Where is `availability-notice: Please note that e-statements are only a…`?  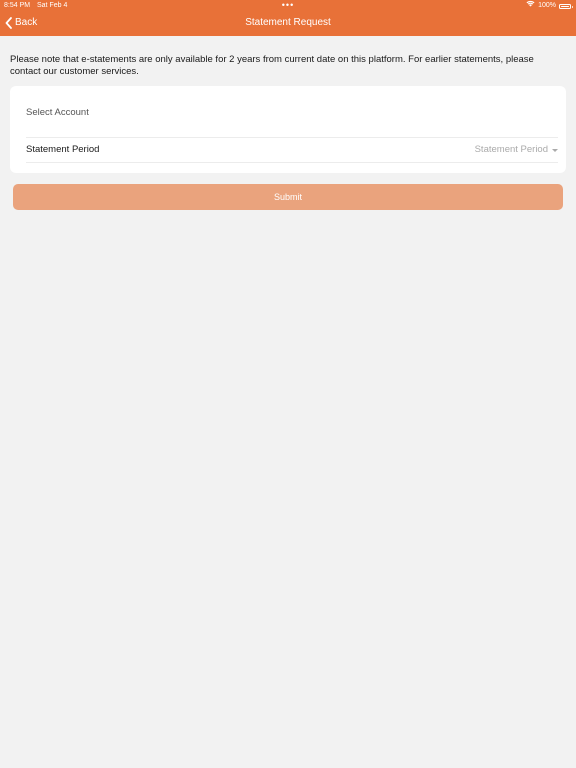
availability-notice: Please note that e-statements are only a… is located at coordinates (272, 65).